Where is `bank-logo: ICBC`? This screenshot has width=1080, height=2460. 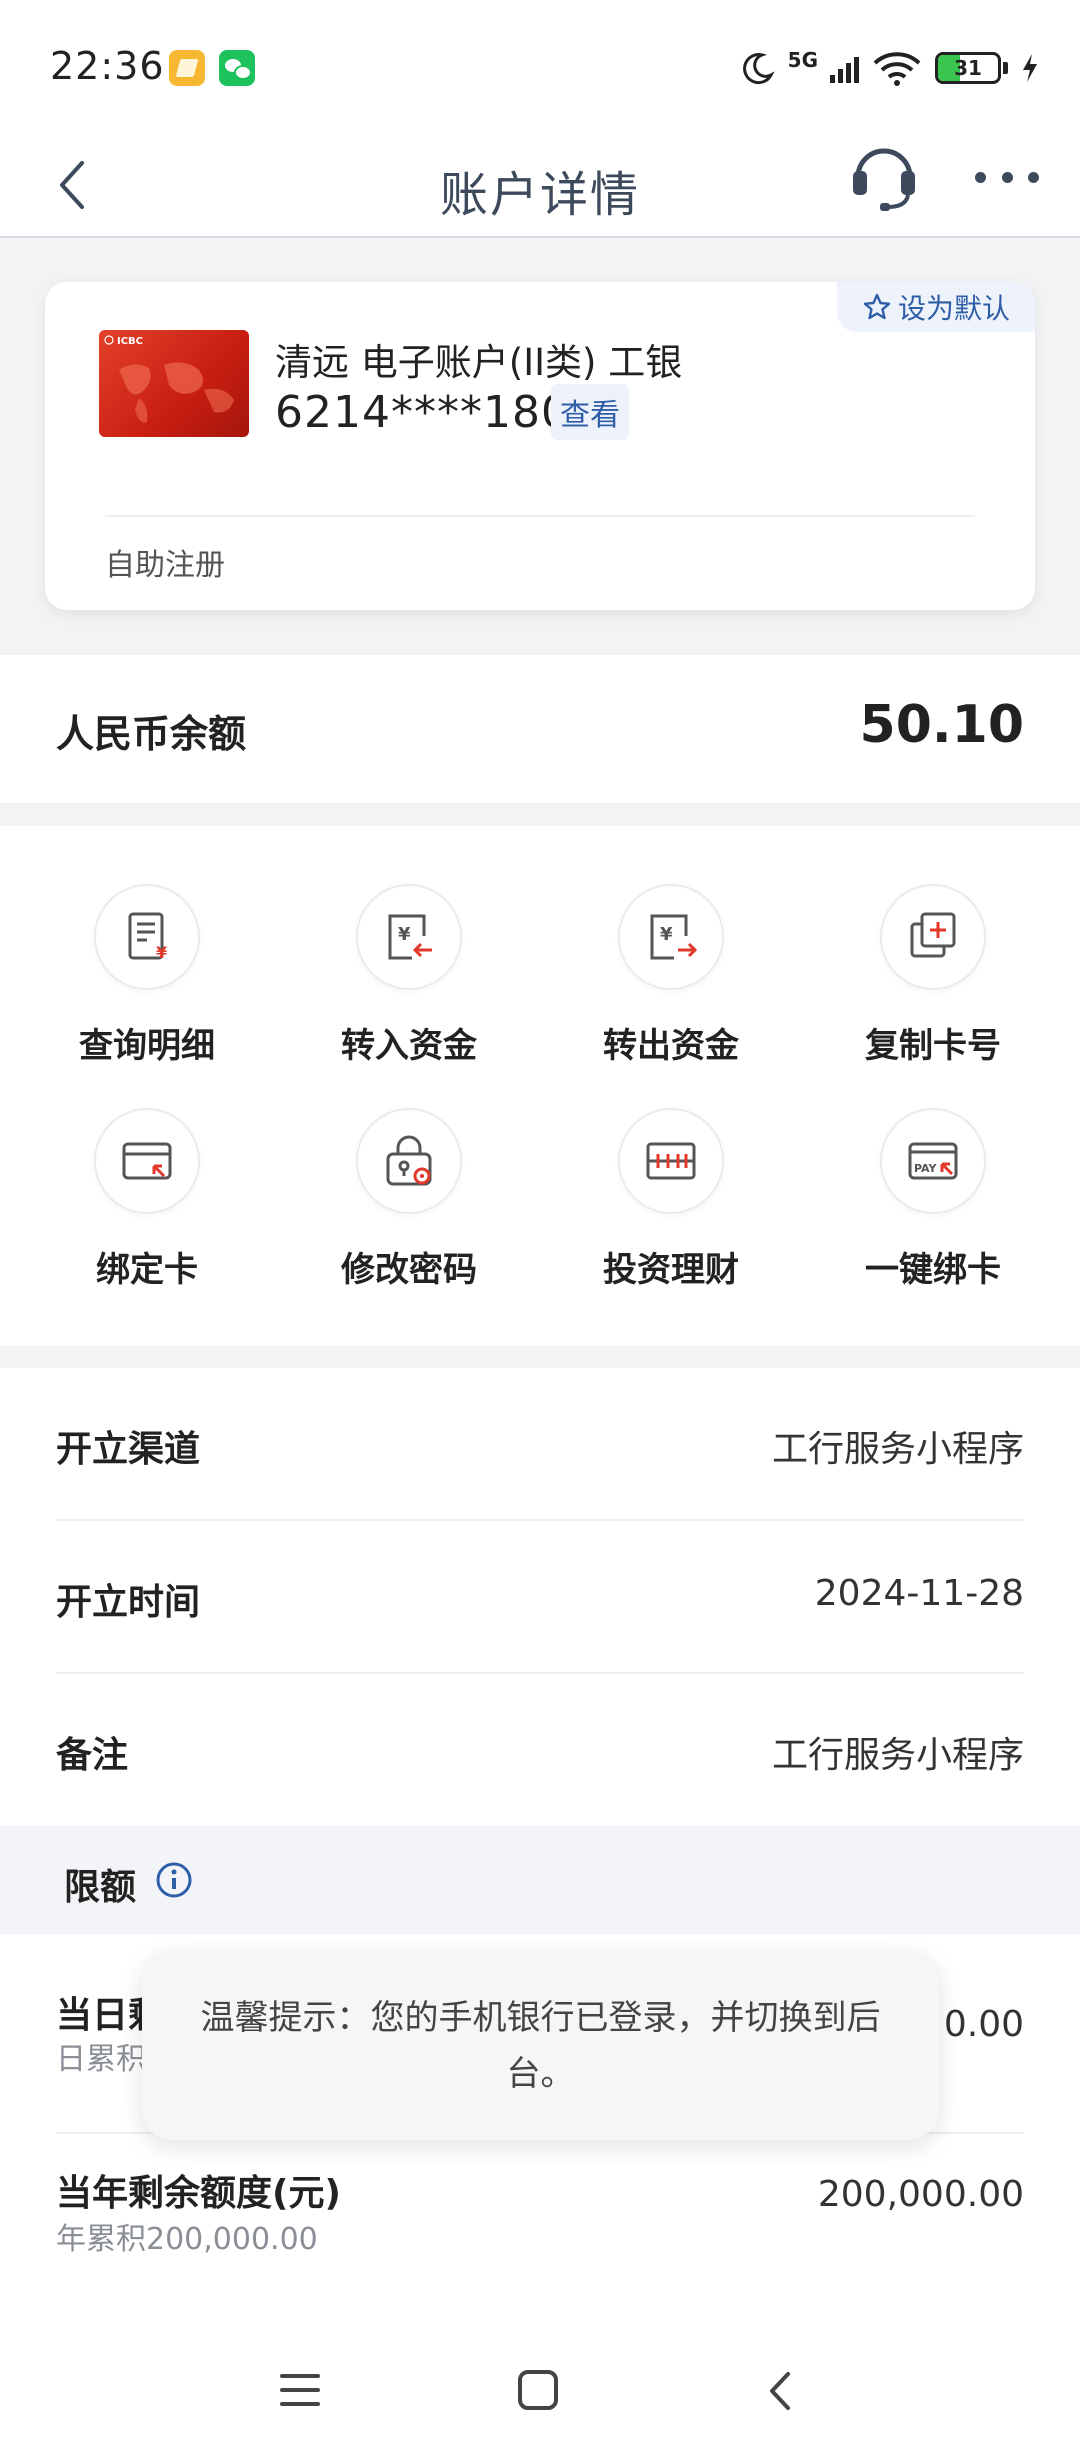
bank-logo: ICBC is located at coordinates (130, 341).